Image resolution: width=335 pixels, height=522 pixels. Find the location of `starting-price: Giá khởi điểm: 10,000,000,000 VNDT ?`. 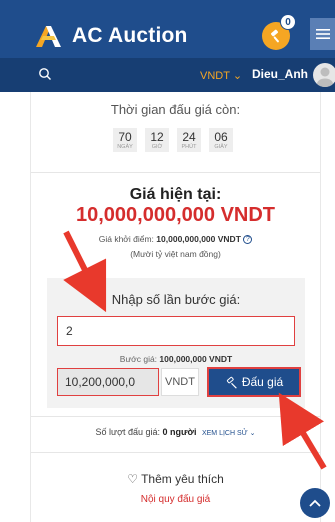

starting-price: Giá khởi điểm: 10,000,000,000 VNDT ? is located at coordinates (175, 239).